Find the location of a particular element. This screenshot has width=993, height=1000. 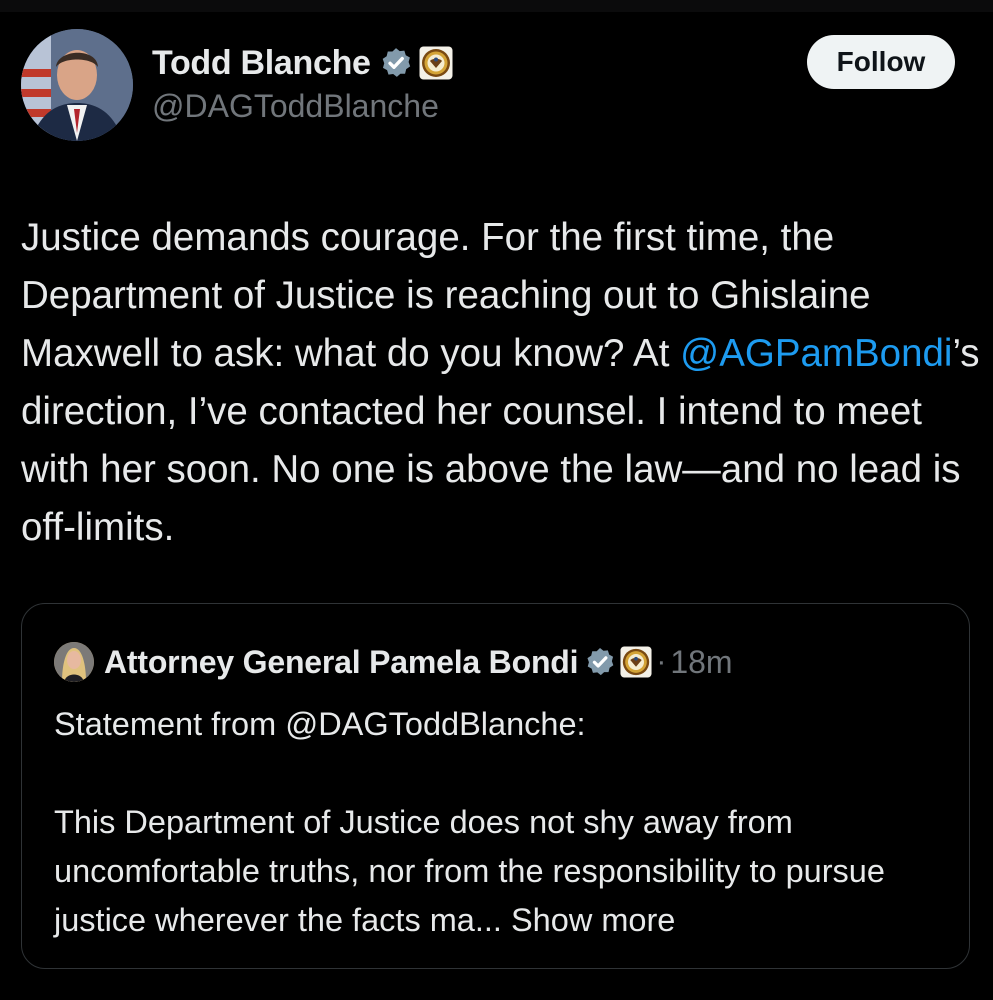

quoted-author-name: Attorney General Pamela Bondi is located at coordinates (341, 662).